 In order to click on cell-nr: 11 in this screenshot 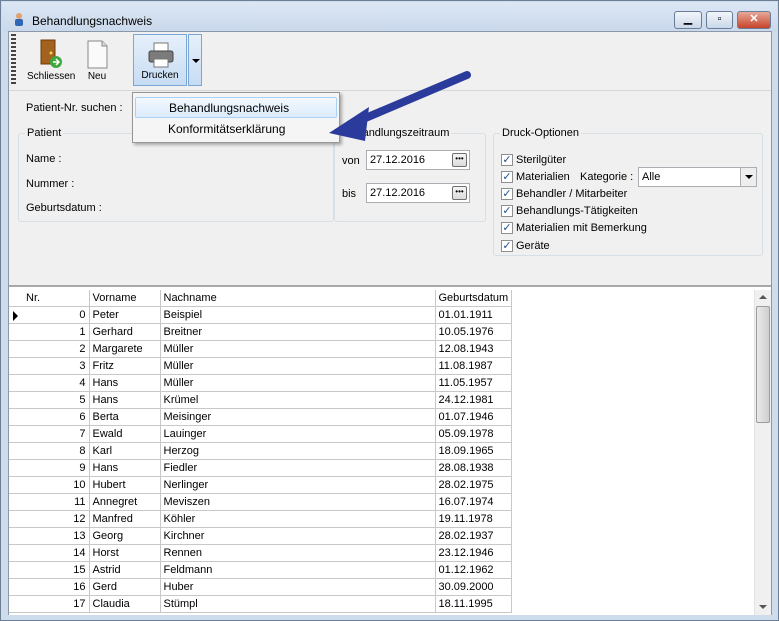, I will do `click(56, 502)`.